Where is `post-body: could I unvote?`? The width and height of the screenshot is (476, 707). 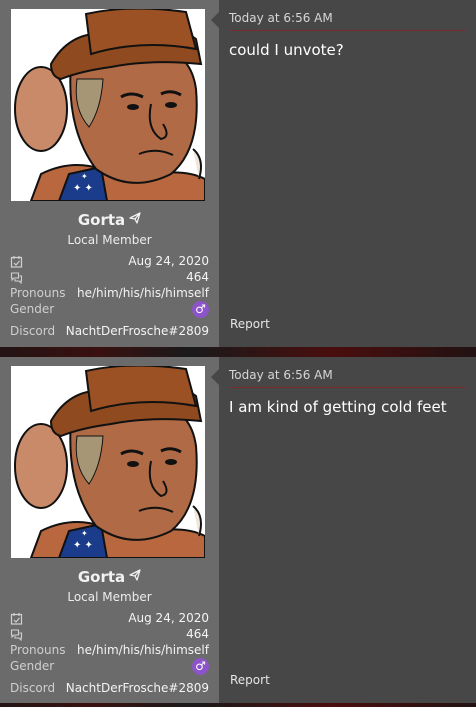
post-body: could I unvote? is located at coordinates (286, 50).